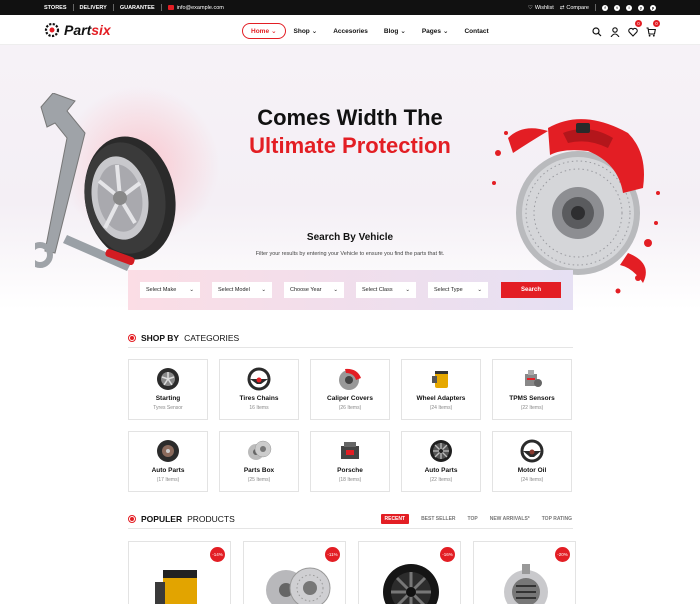 The image size is (700, 604). I want to click on nav-label: Contact, so click(476, 31).